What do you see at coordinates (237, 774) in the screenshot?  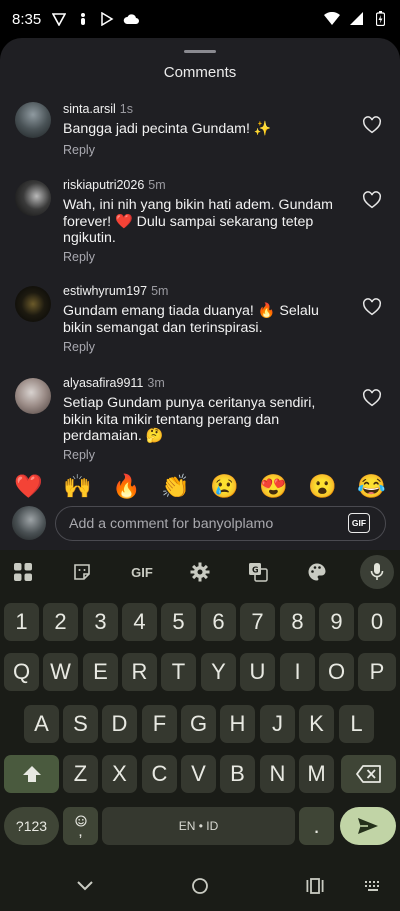 I see `key-b: B` at bounding box center [237, 774].